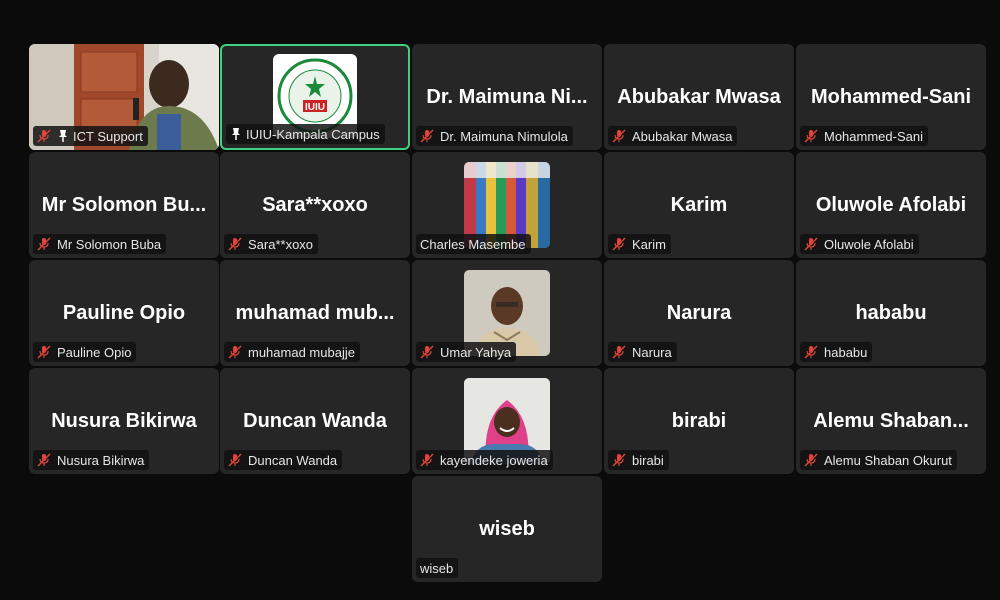  What do you see at coordinates (873, 136) in the screenshot?
I see `participant-name: Mohammed-Sani` at bounding box center [873, 136].